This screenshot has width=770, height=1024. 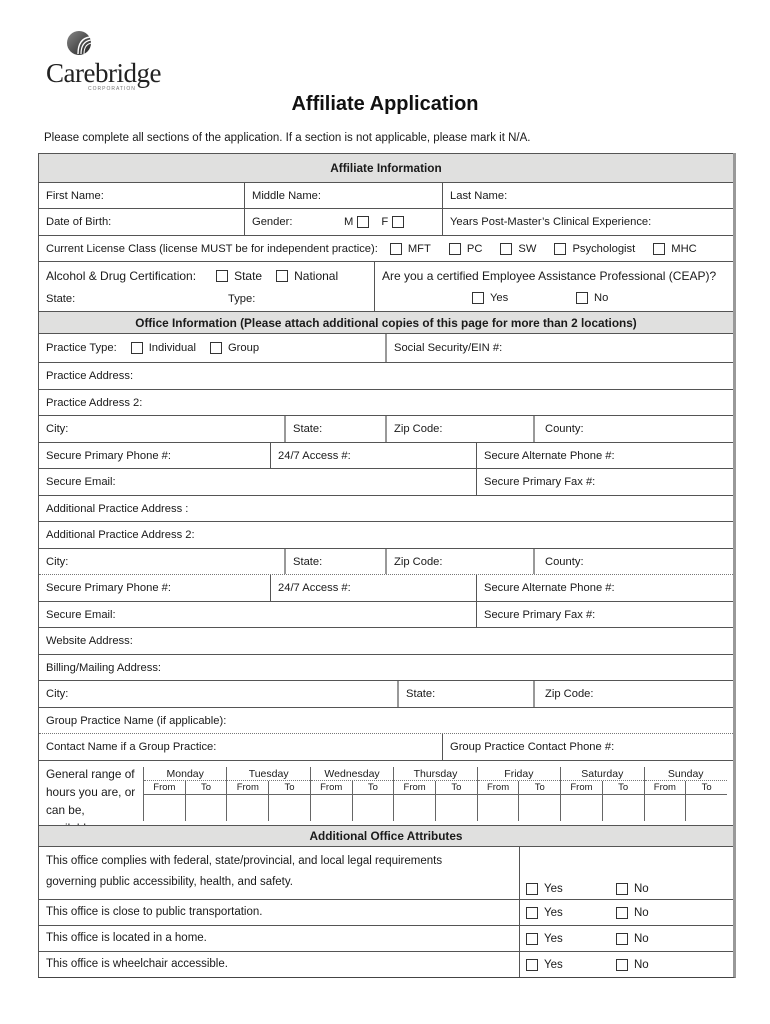 I want to click on practice-address-2-field: Practice Address 2:, so click(x=386, y=402).